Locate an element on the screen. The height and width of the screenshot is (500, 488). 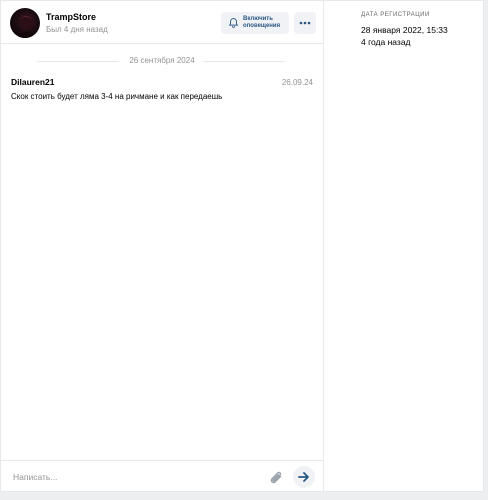
registration-date-caption: ДАТА РЕГИСТРАЦИИ is located at coordinates (395, 15).